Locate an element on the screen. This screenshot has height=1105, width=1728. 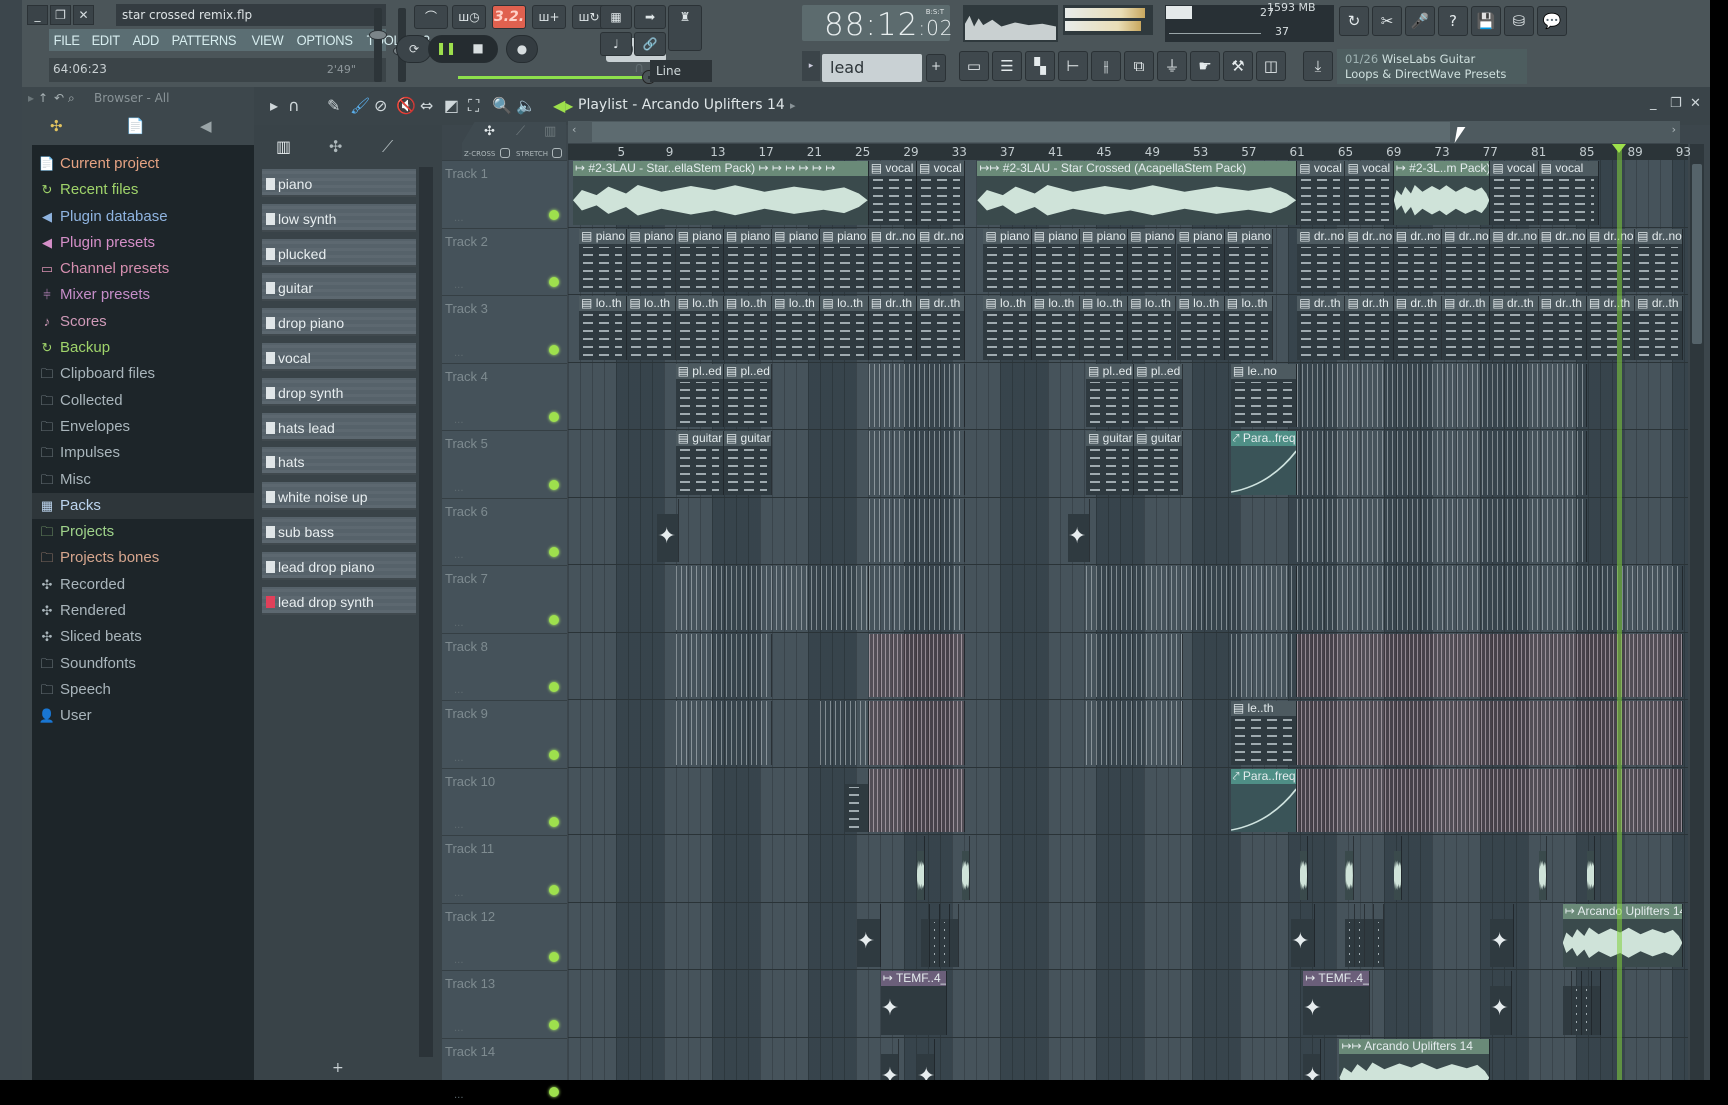
browser-button: ⊢ is located at coordinates (1073, 66).